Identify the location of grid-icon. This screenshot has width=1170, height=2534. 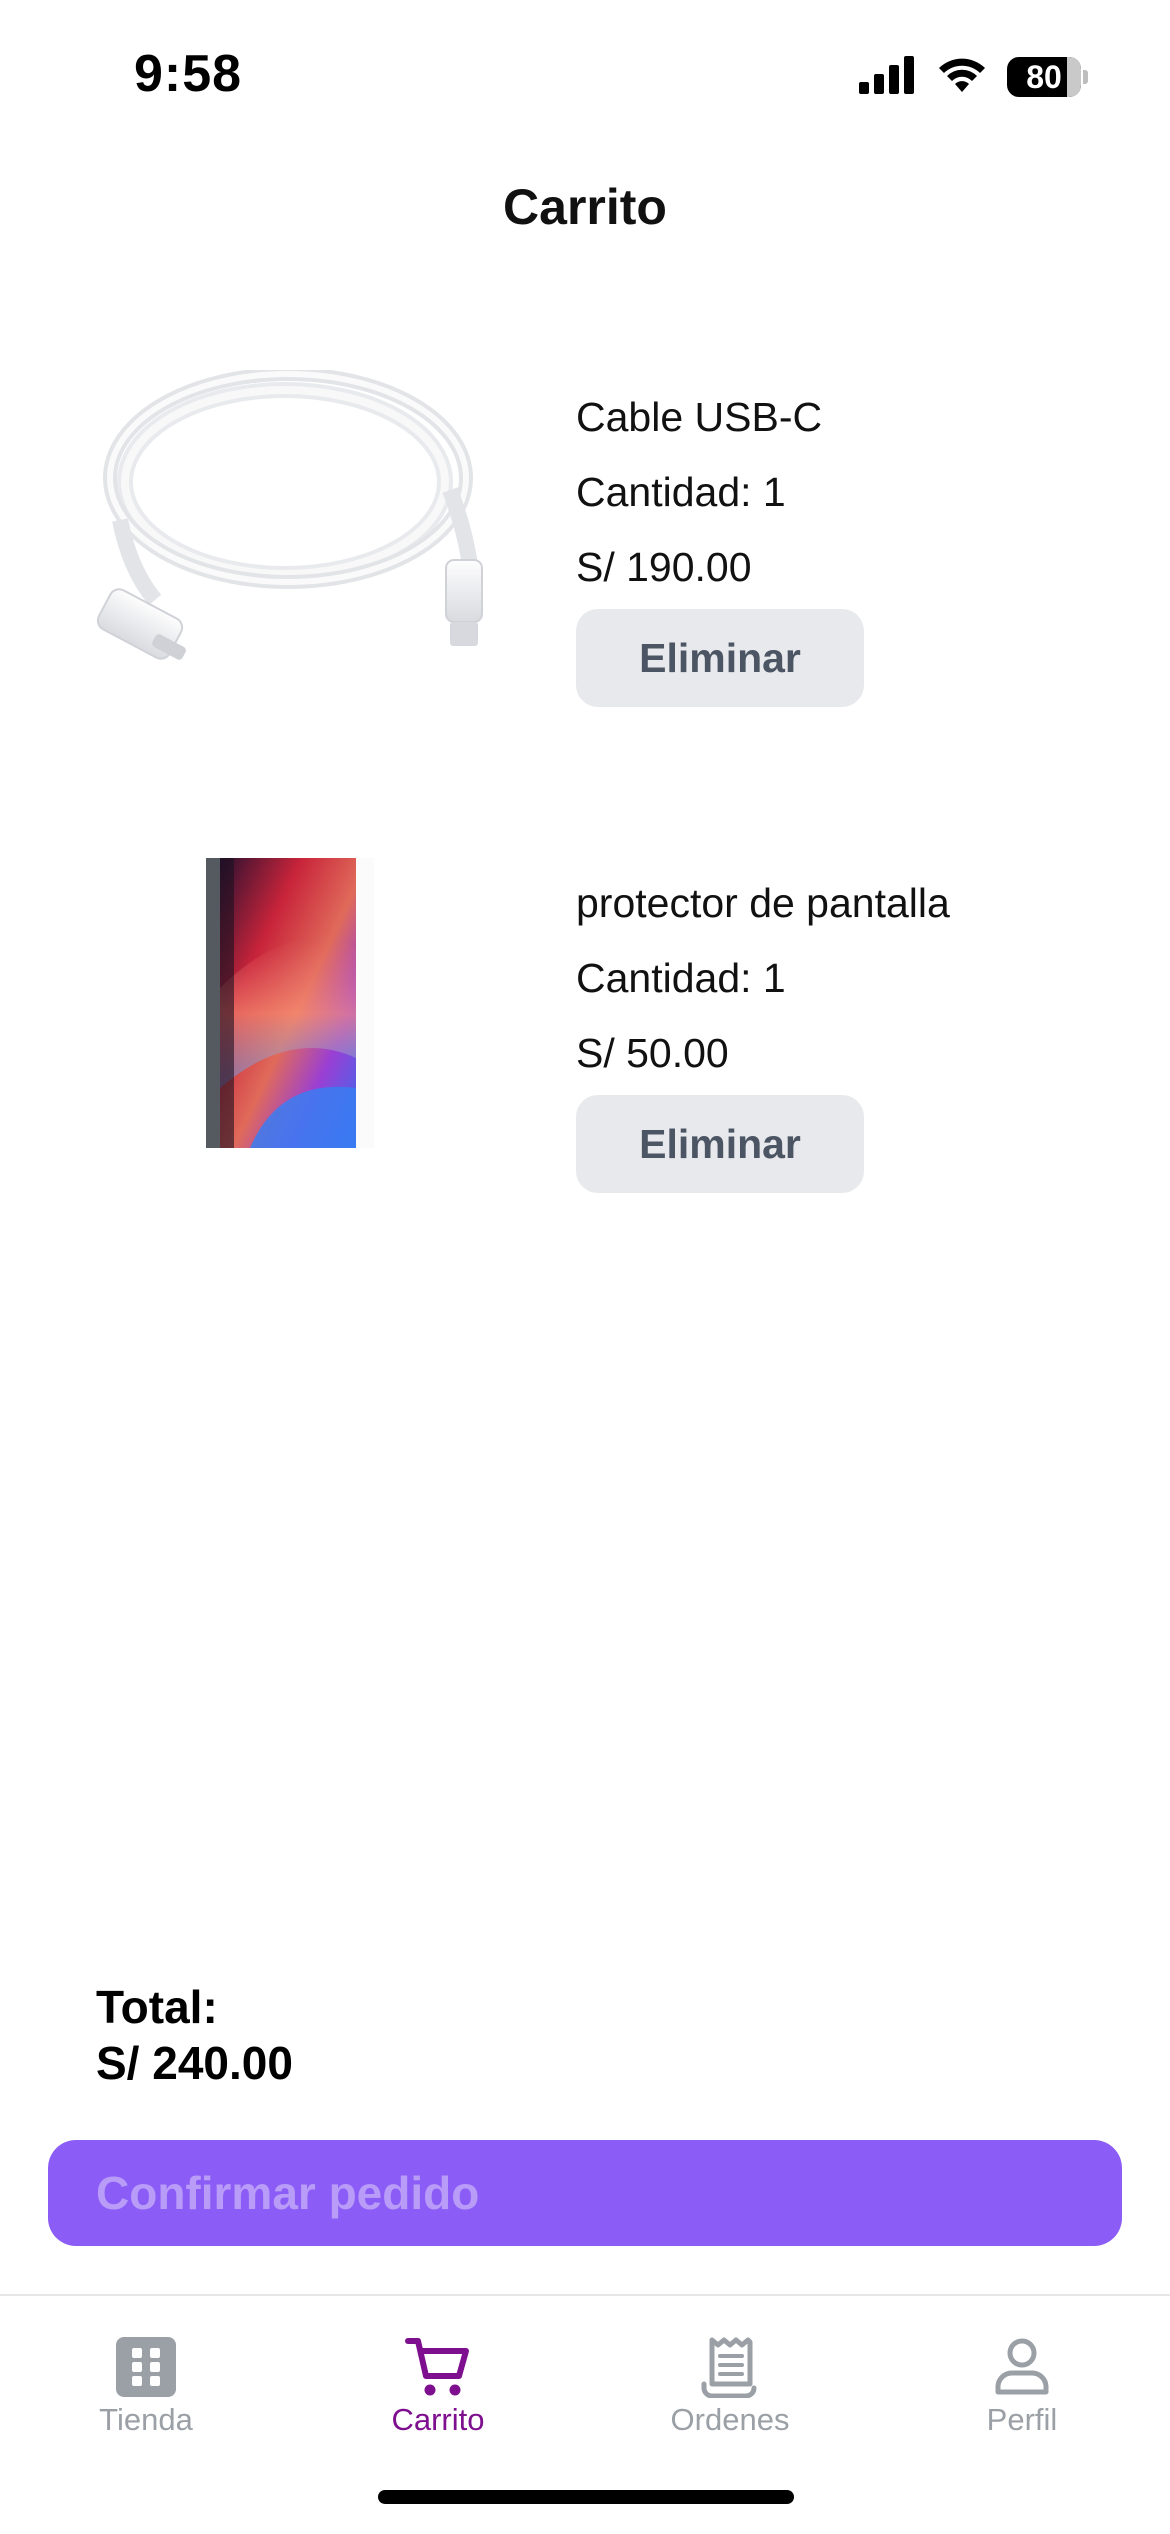
(146, 2367).